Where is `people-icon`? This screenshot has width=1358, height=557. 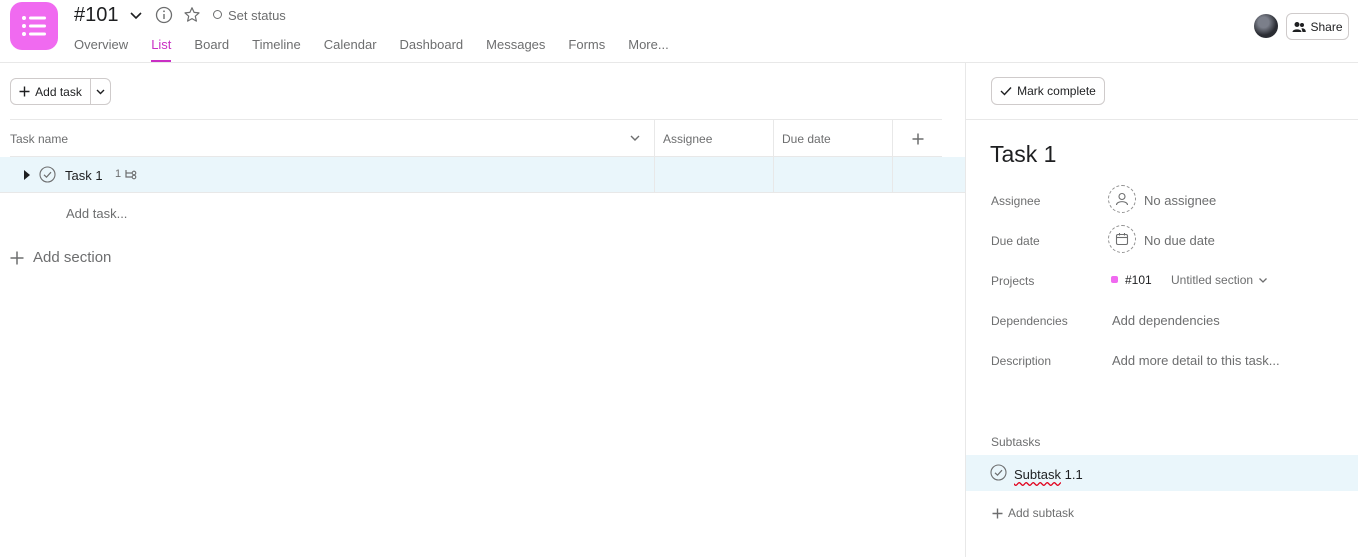
people-icon is located at coordinates (1299, 26).